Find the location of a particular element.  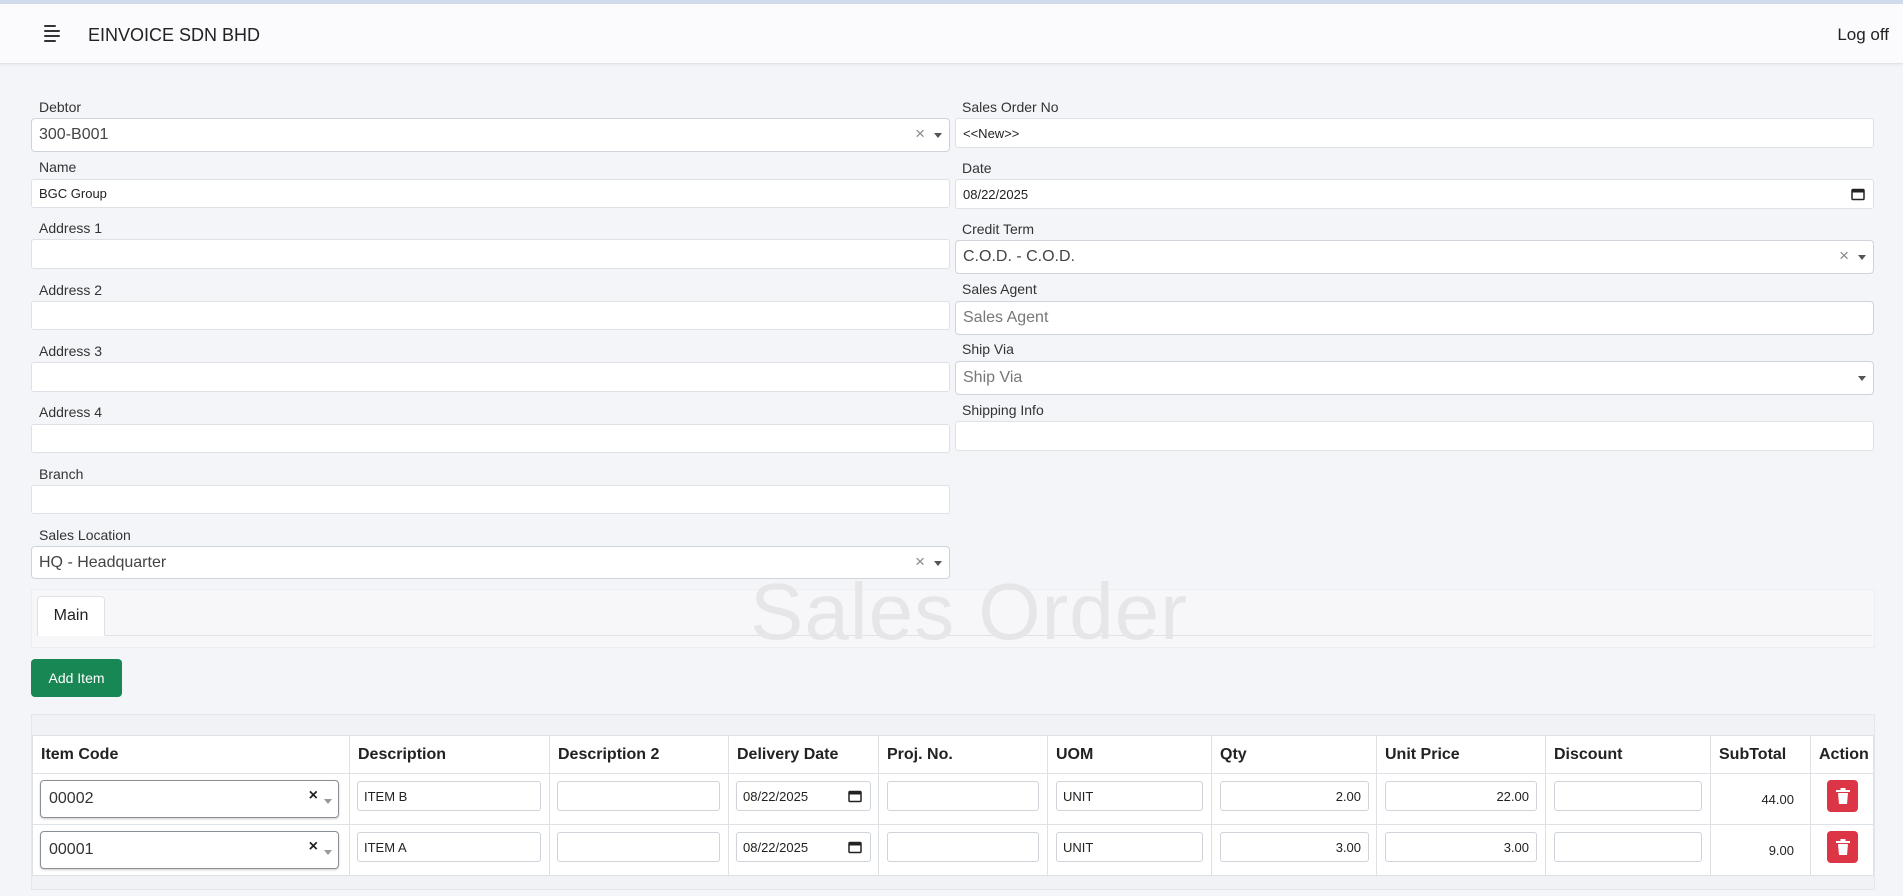

column-header: Qty is located at coordinates (1294, 754).